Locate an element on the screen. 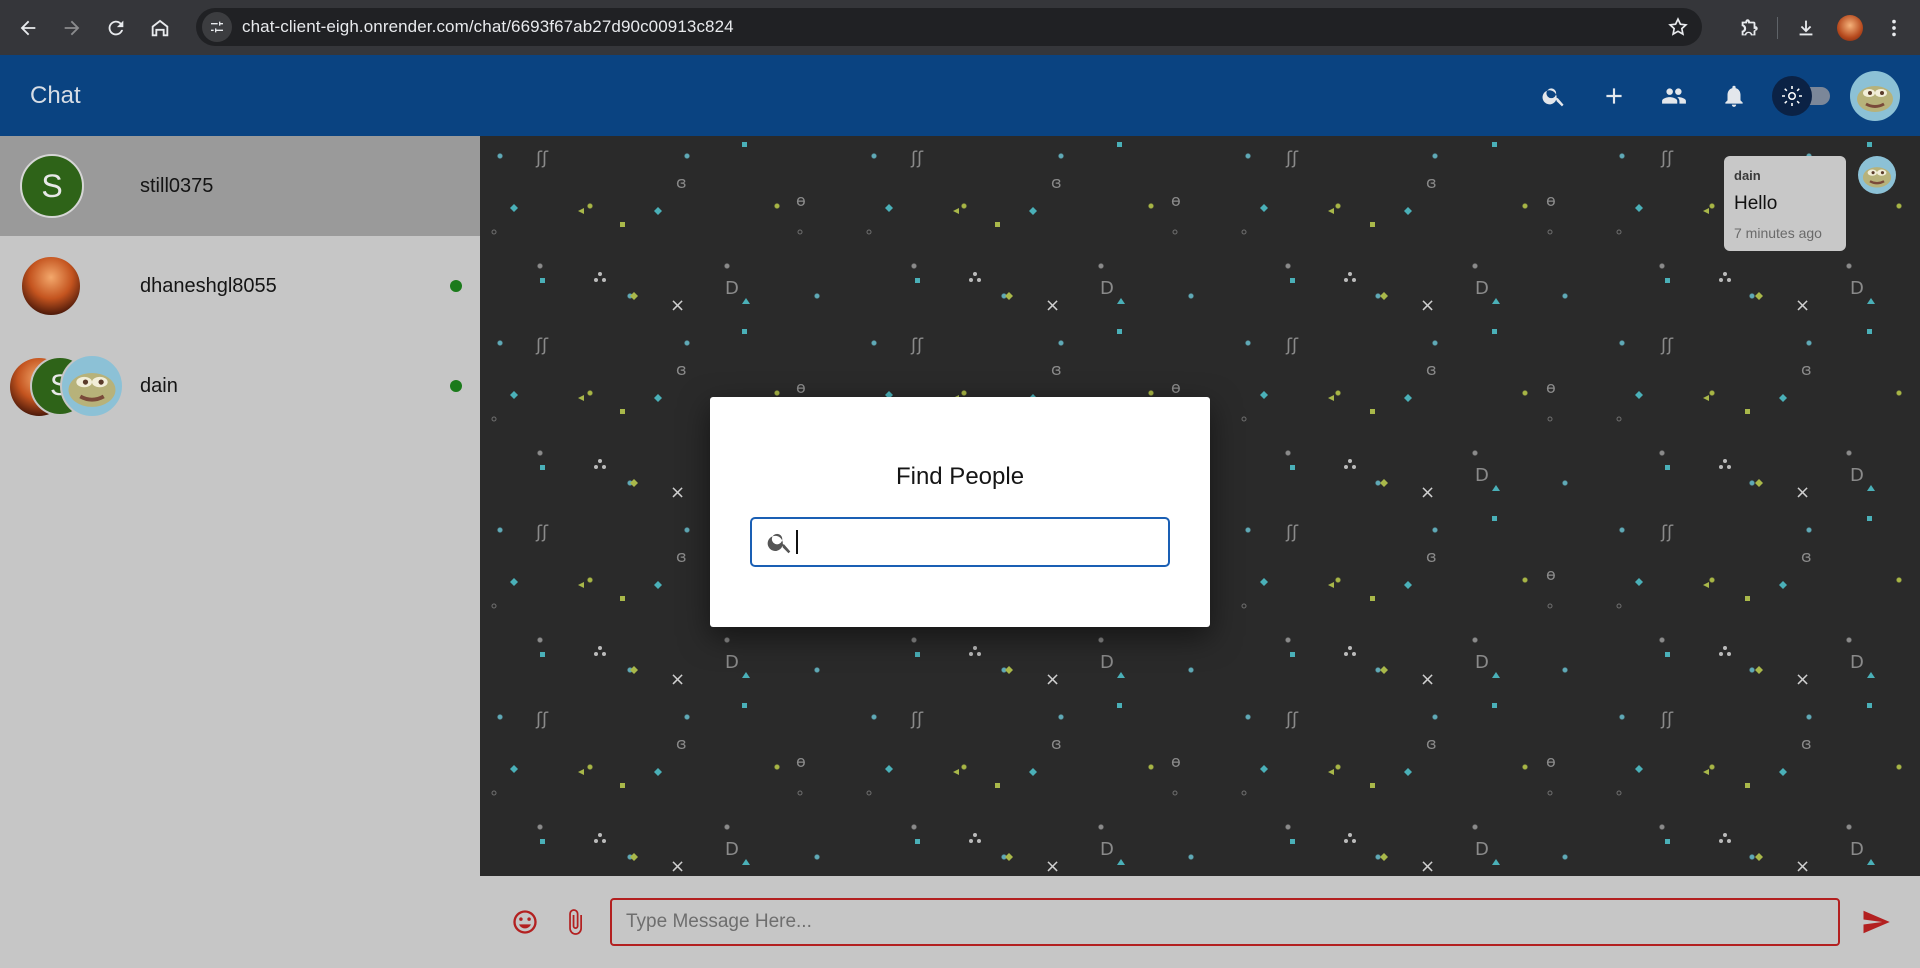 This screenshot has width=1920, height=968. sun-icon is located at coordinates (1792, 95).